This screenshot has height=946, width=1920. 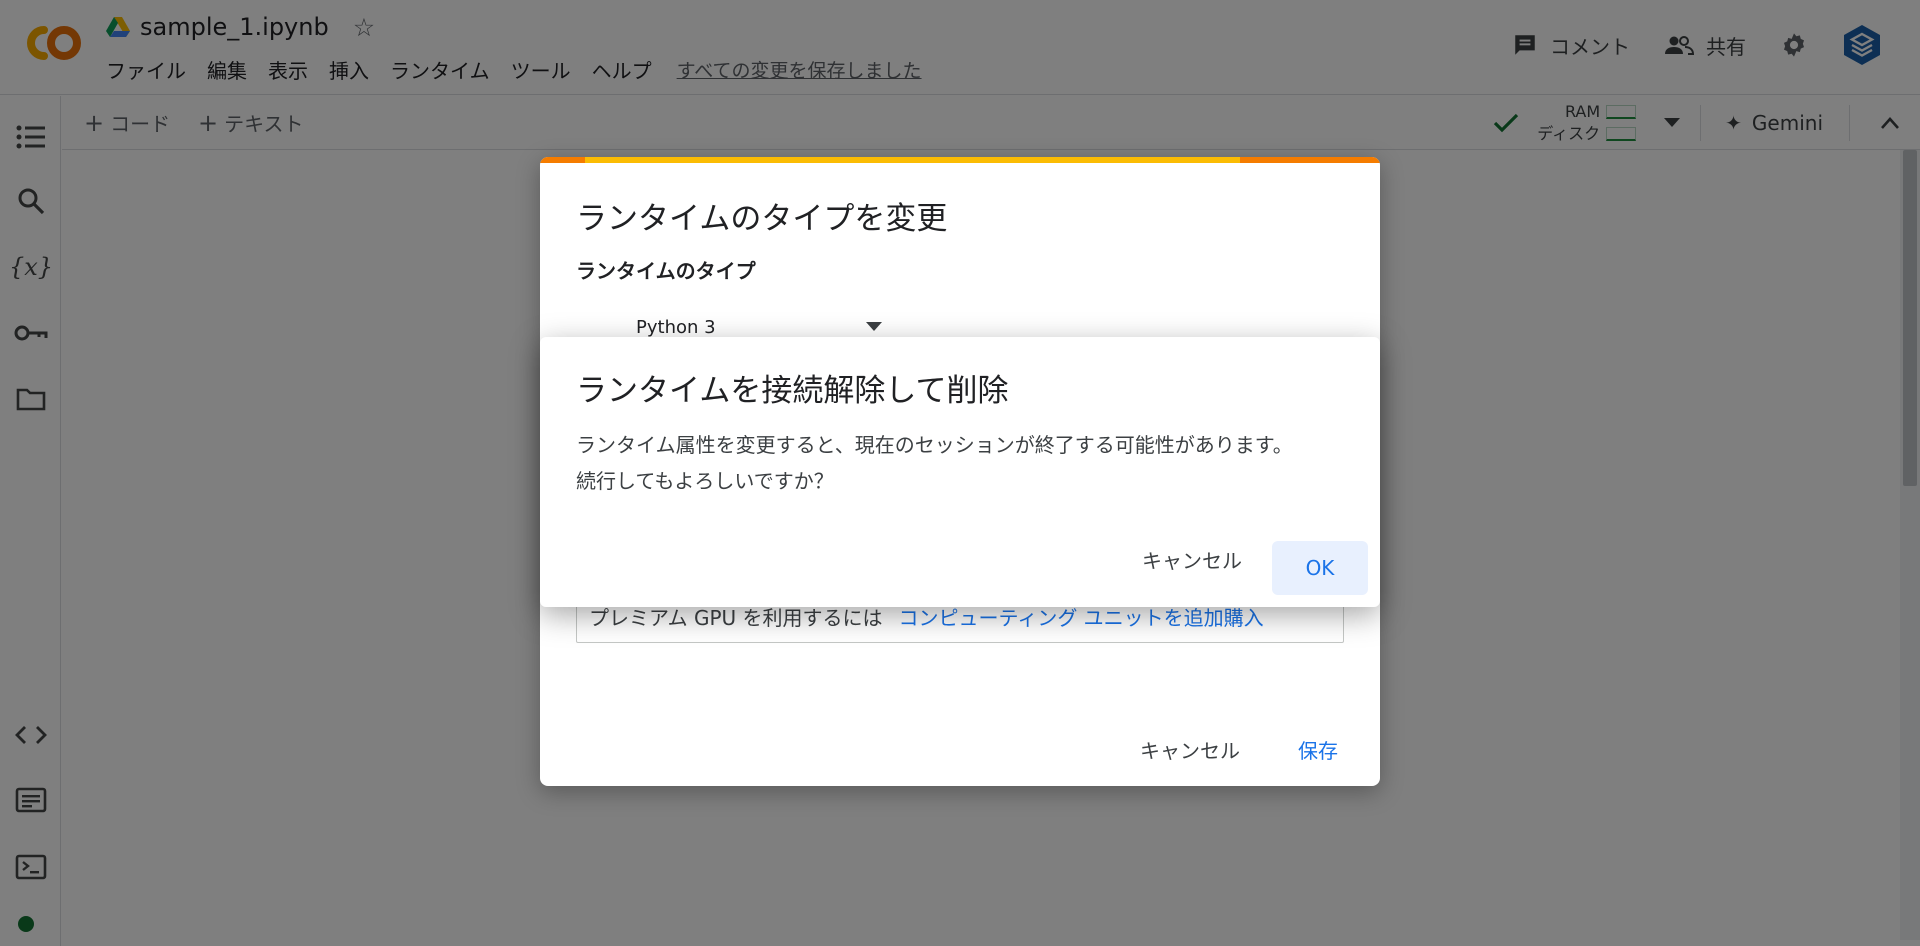 I want to click on runtime-type-select: Python 3, so click(x=676, y=327).